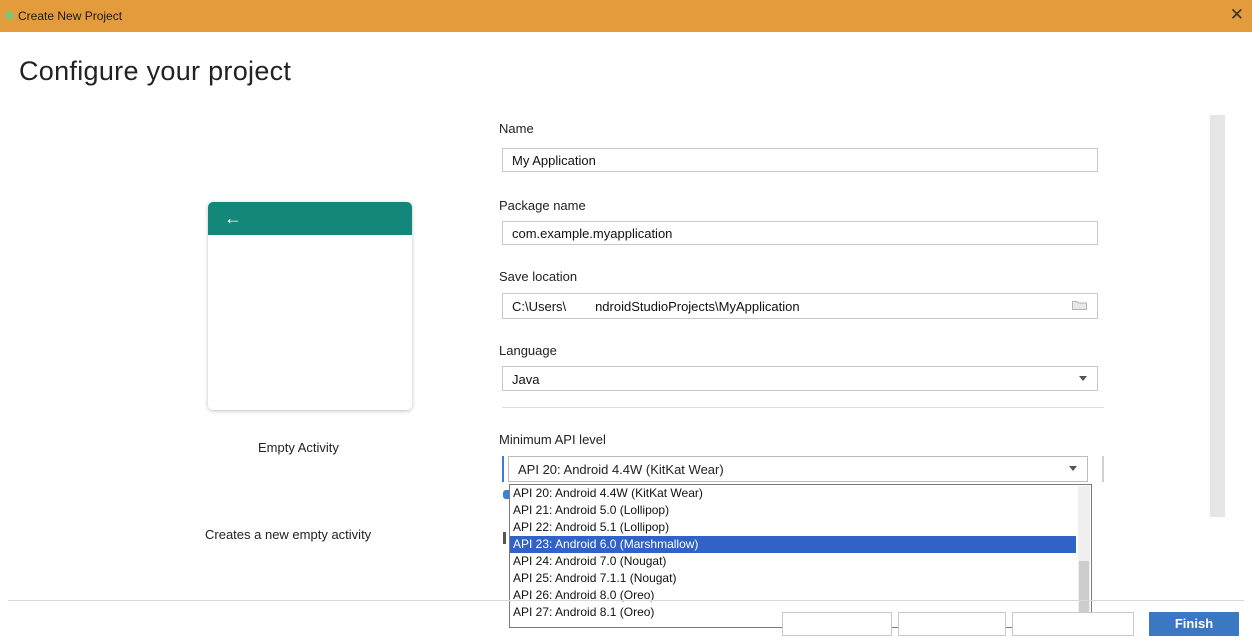 This screenshot has width=1252, height=641. I want to click on language-label: Language, so click(528, 350).